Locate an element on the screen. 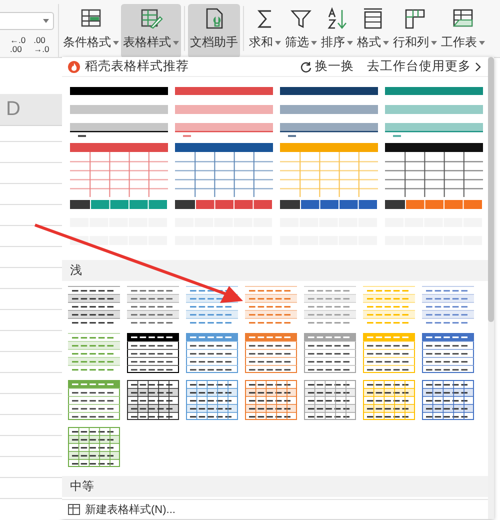 This screenshot has width=500, height=520. column-header: D is located at coordinates (13, 109).